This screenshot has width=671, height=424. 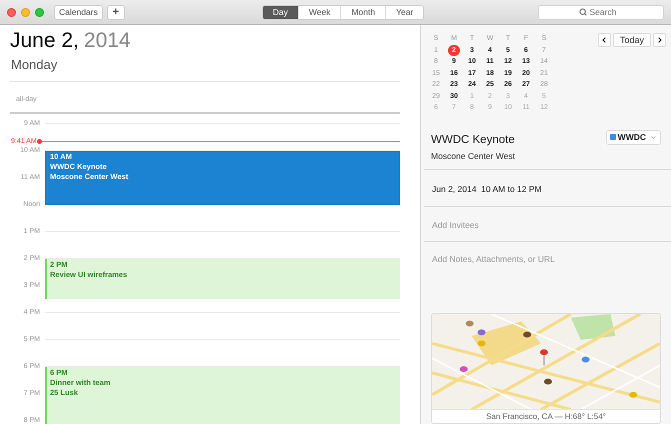 I want to click on map-caption: San Francisco, CA — H:68° L:54°, so click(x=546, y=416).